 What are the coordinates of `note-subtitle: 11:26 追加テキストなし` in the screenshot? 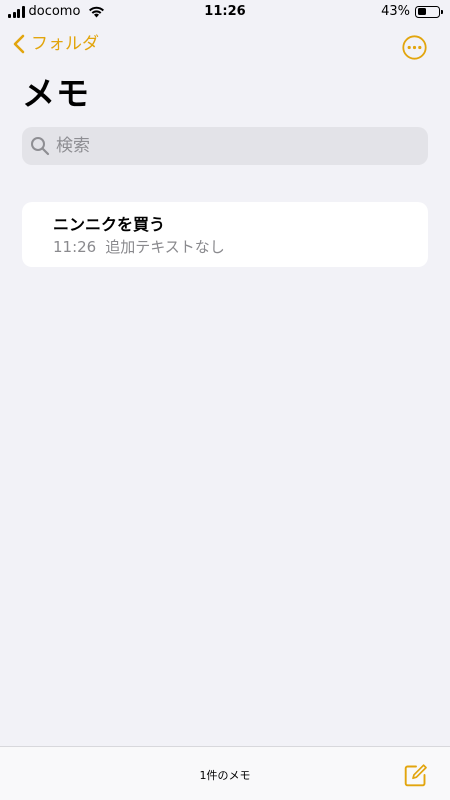 It's located at (139, 247).